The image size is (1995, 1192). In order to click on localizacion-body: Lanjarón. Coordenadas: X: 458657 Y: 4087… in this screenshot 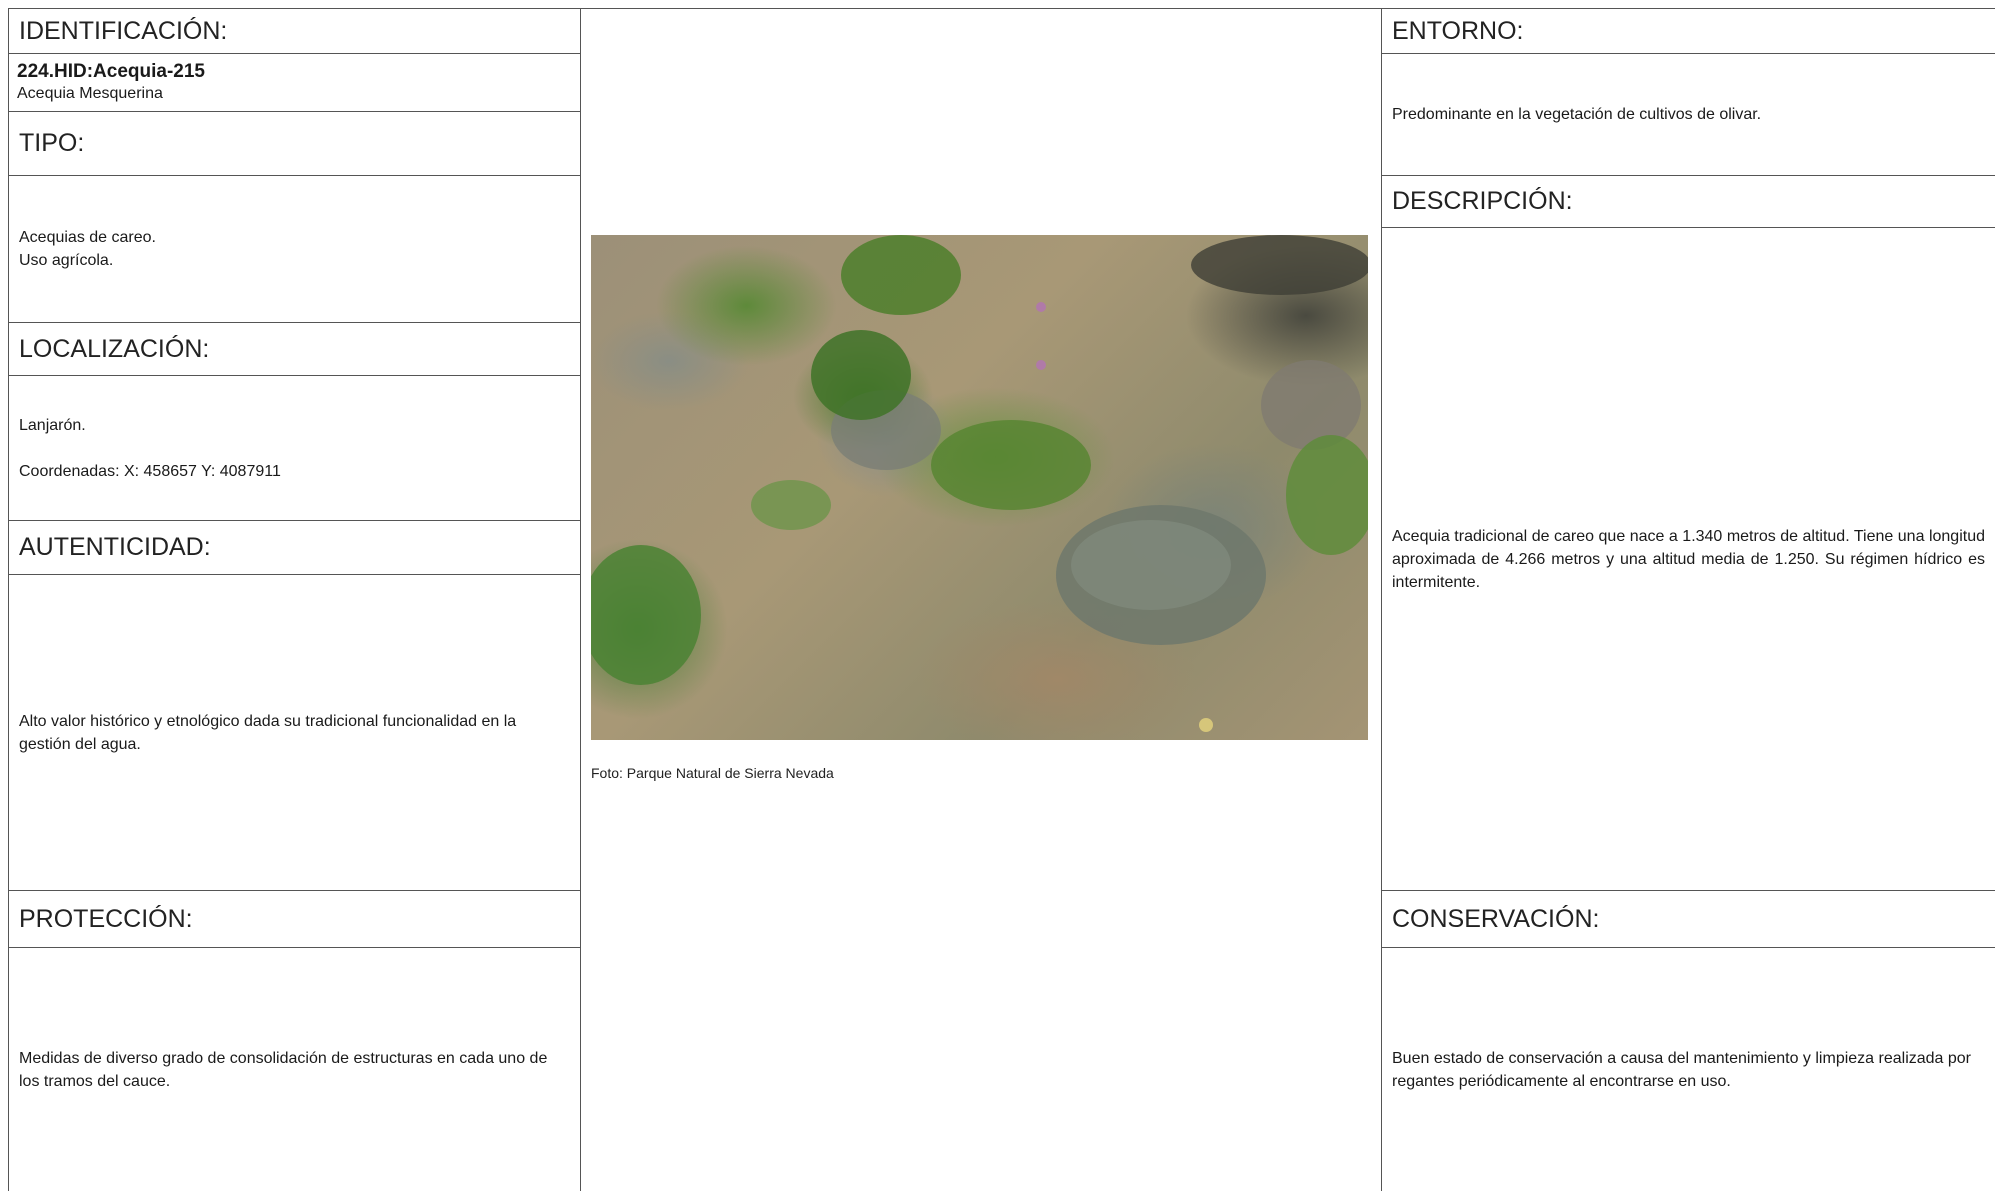, I will do `click(294, 448)`.